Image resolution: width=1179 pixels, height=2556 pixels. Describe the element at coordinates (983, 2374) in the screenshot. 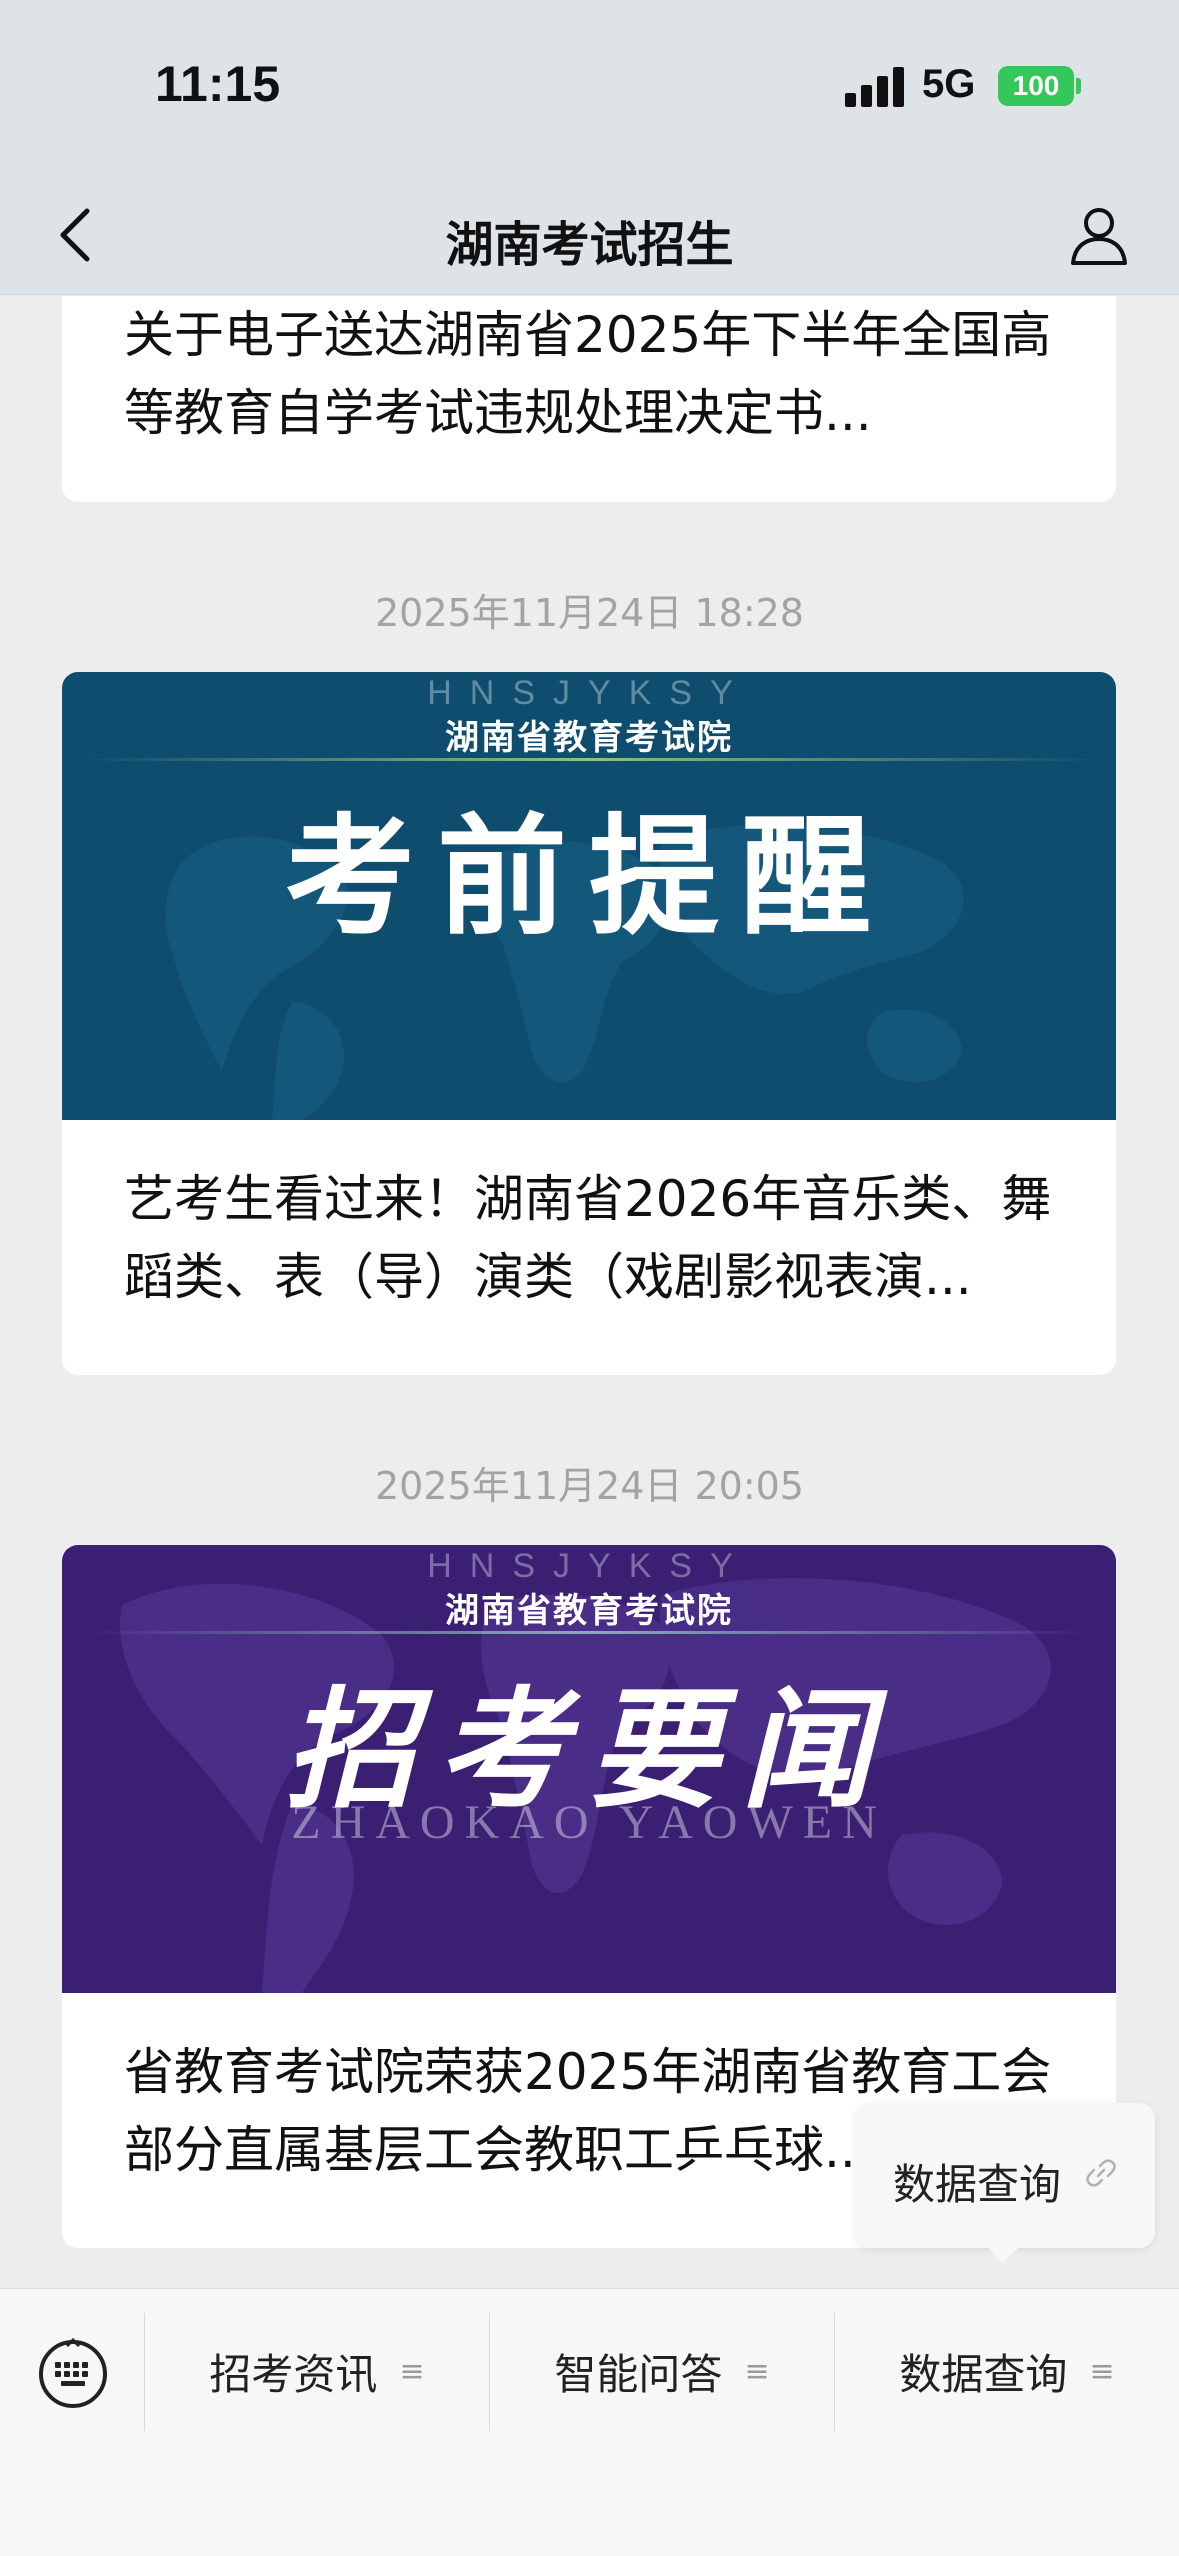

I see `menu-item-label: 数据查询` at that location.